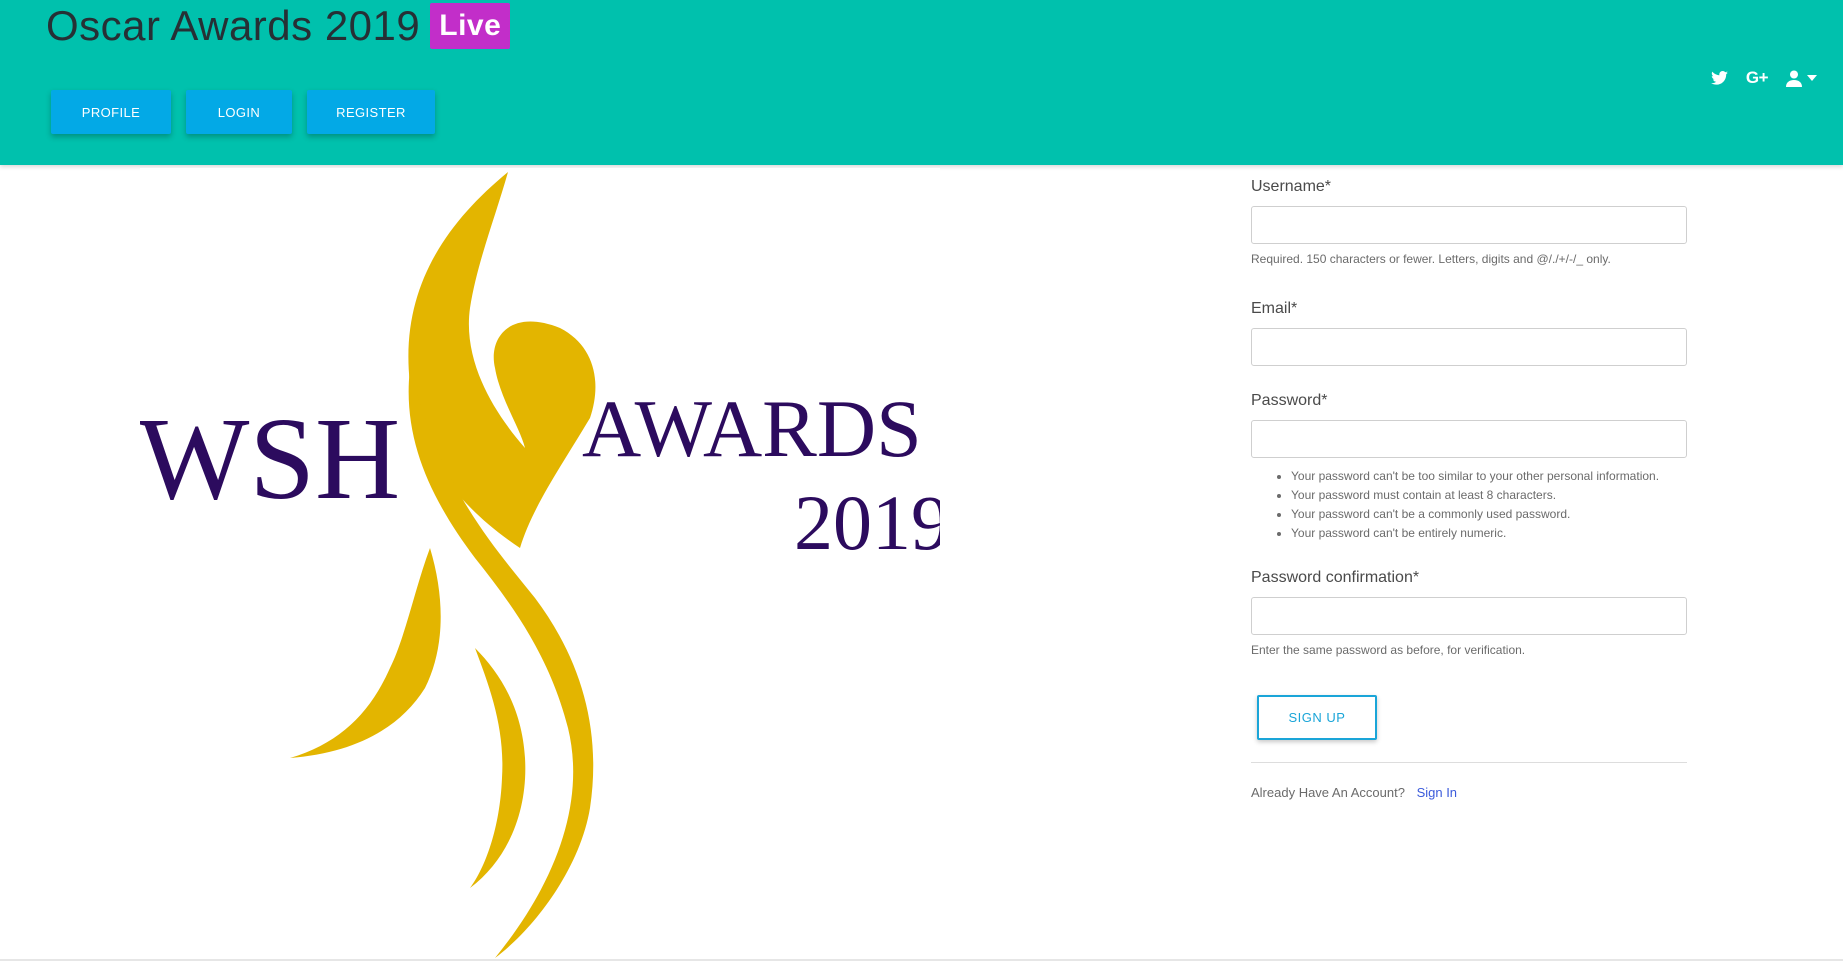 The height and width of the screenshot is (961, 1843). I want to click on password-confirmation-label: Password confirmation*, so click(1335, 577).